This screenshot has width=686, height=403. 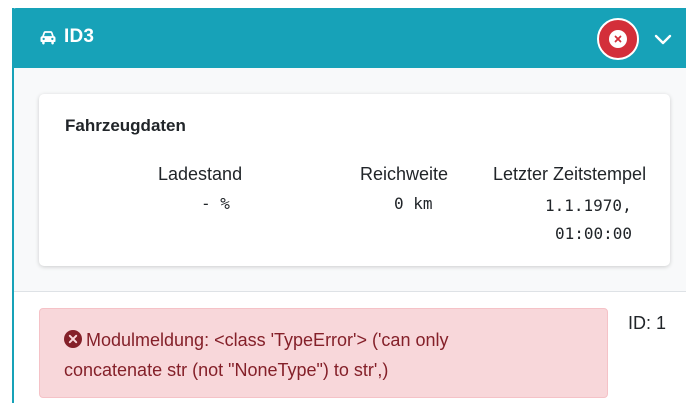 What do you see at coordinates (404, 174) in the screenshot?
I see `range-label: Reichweite` at bounding box center [404, 174].